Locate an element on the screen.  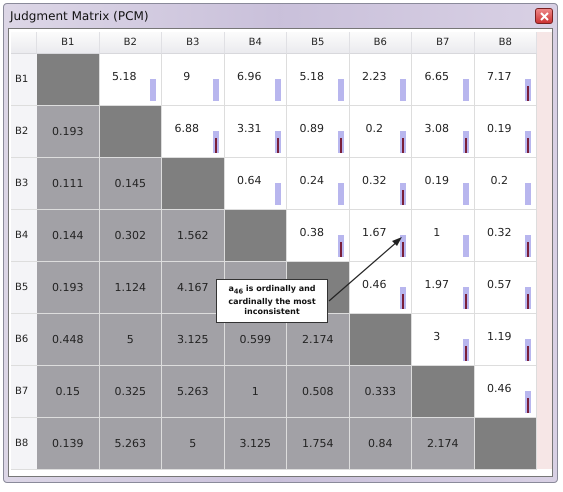
matrix-cell: 1.97 is located at coordinates (443, 288).